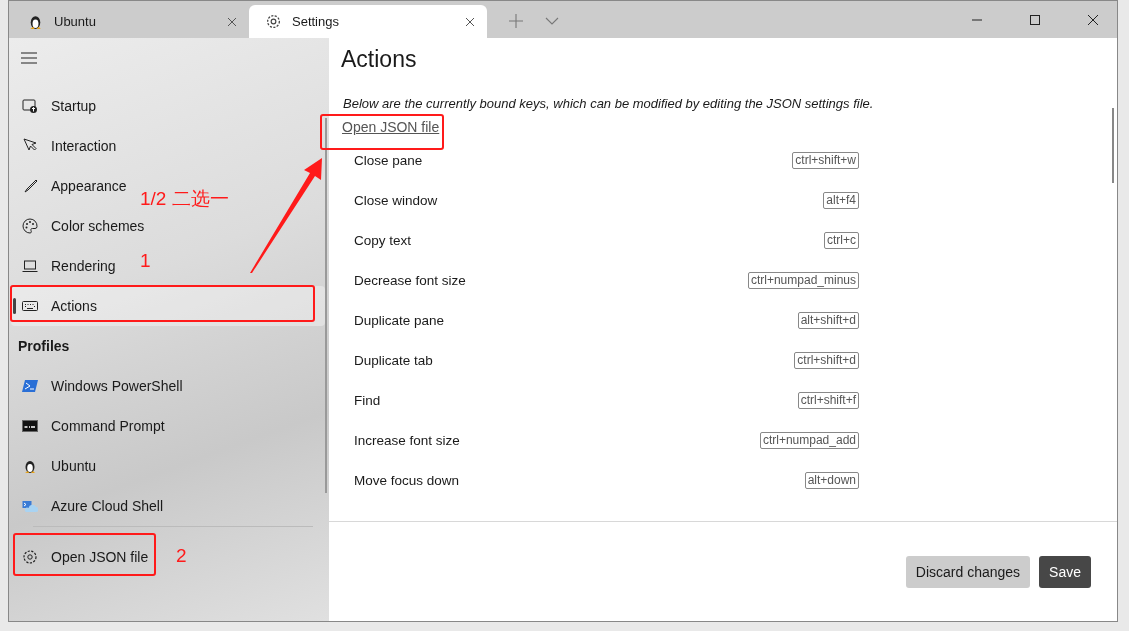  What do you see at coordinates (826, 360) in the screenshot?
I see `key-binding: ctrl+shift+d` at bounding box center [826, 360].